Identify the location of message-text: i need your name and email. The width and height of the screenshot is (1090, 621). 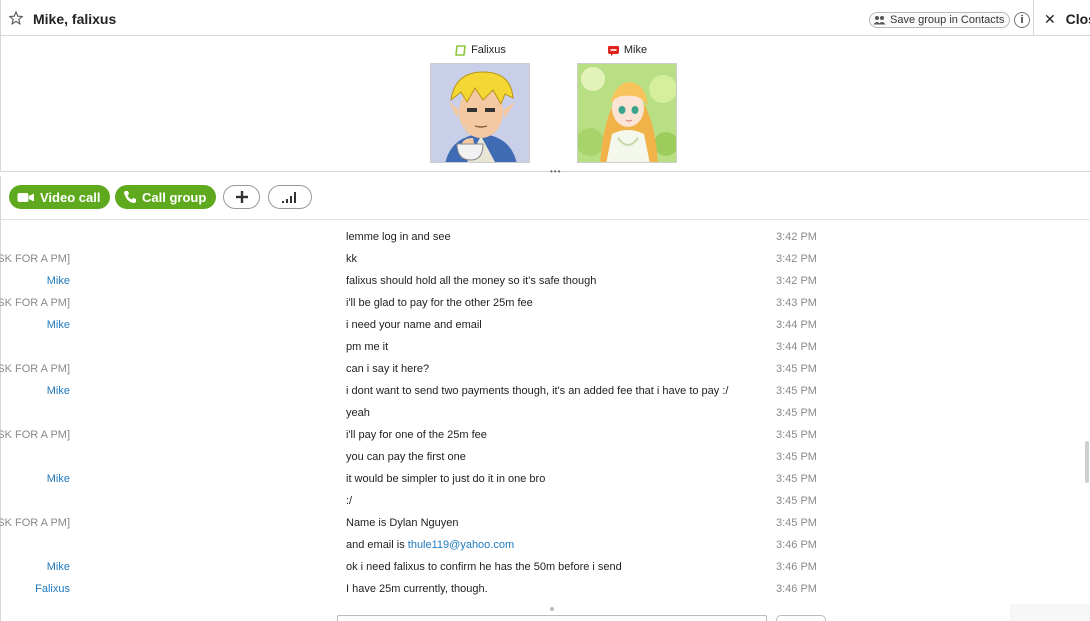
(414, 325).